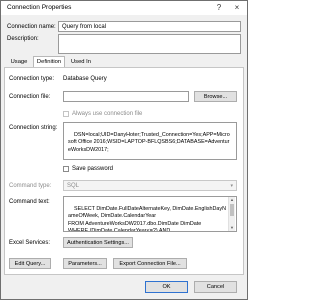  What do you see at coordinates (219, 7) in the screenshot?
I see `help-button: ?` at bounding box center [219, 7].